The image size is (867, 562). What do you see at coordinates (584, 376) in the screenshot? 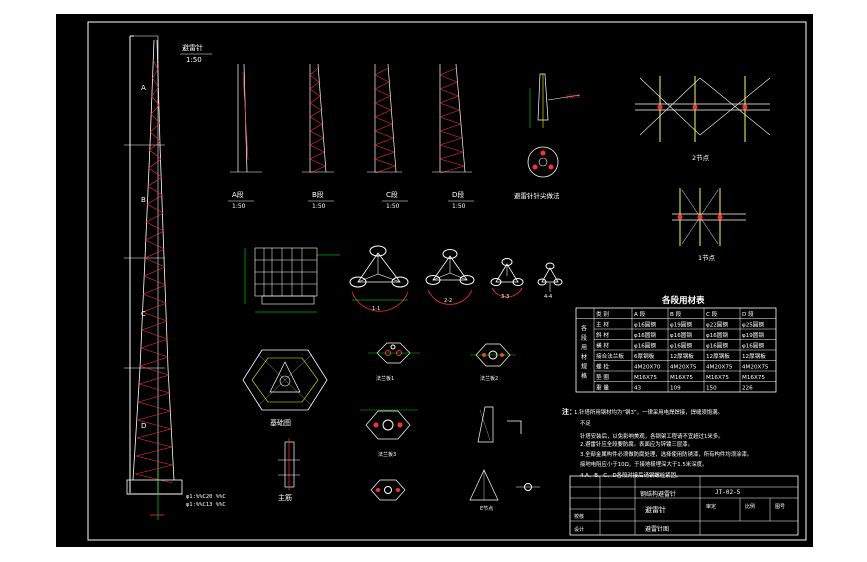
I see `table-side-label: 格` at bounding box center [584, 376].